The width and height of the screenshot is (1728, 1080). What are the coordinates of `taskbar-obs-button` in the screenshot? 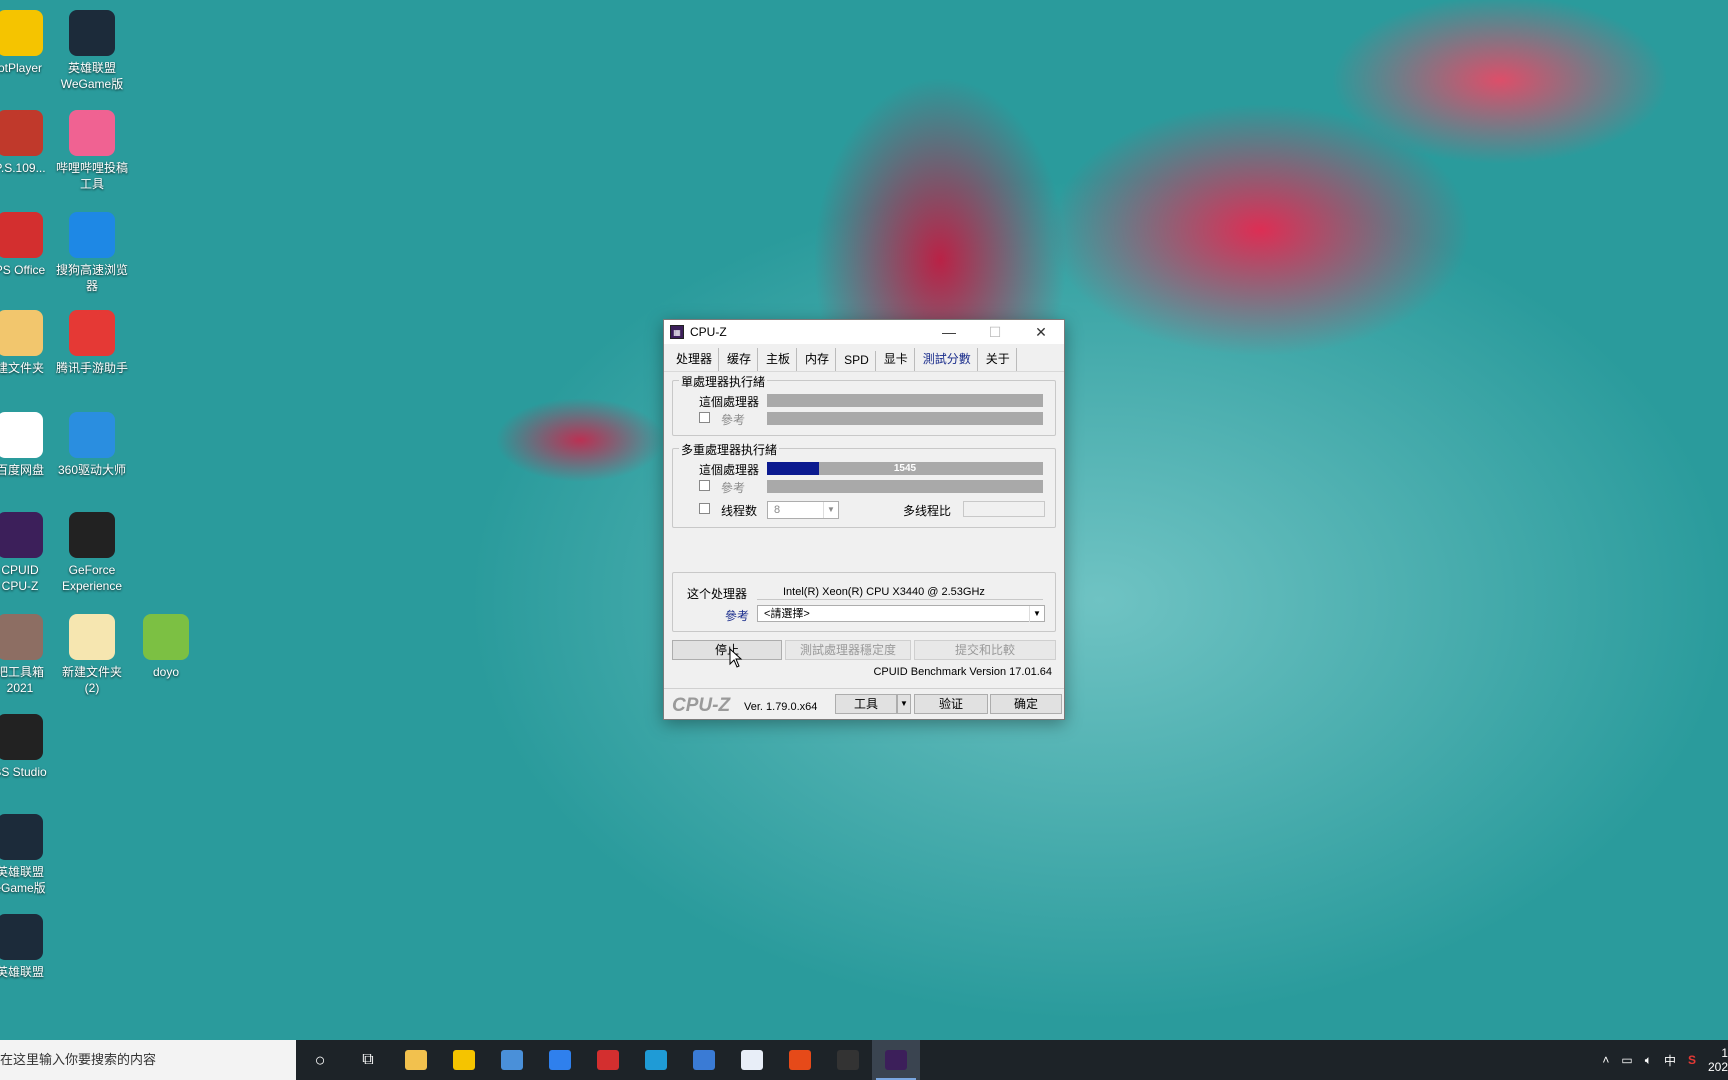 It's located at (848, 1060).